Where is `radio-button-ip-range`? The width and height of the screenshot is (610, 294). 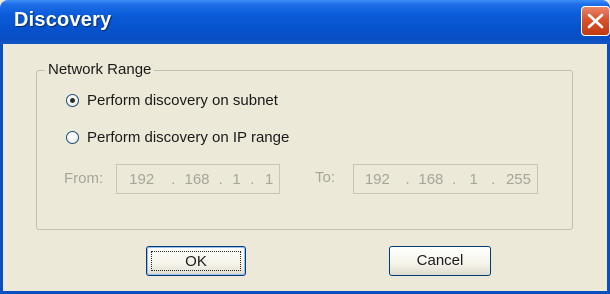 radio-button-ip-range is located at coordinates (72, 137).